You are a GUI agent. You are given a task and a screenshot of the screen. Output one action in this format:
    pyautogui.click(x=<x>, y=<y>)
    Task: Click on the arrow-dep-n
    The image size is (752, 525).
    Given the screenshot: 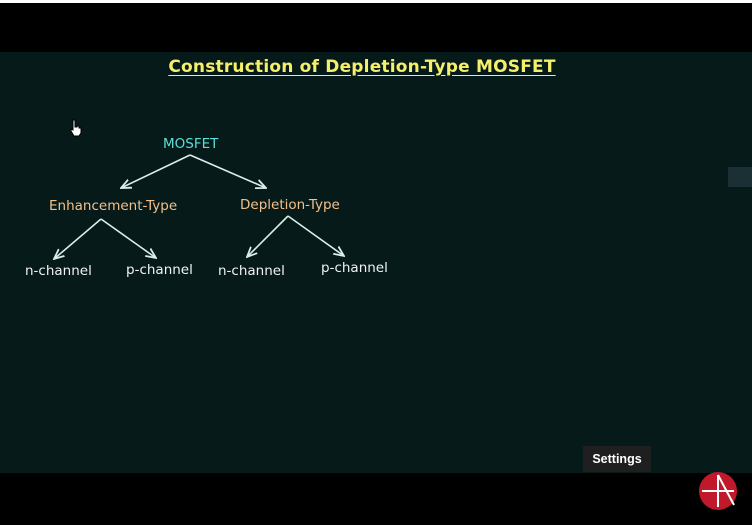 What is the action you would take?
    pyautogui.click(x=268, y=236)
    